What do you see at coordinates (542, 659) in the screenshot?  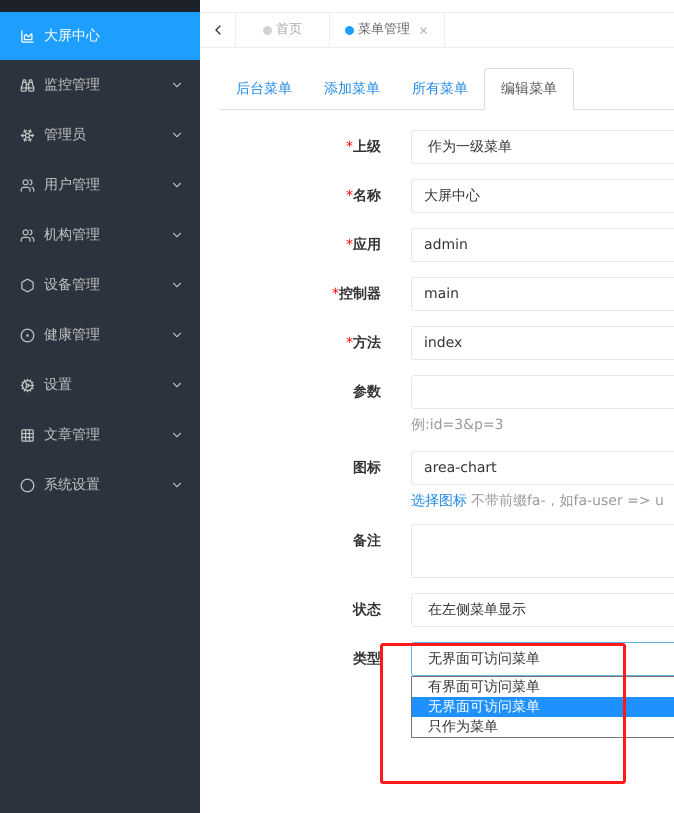 I see `select-field: 无界面可访问菜单` at bounding box center [542, 659].